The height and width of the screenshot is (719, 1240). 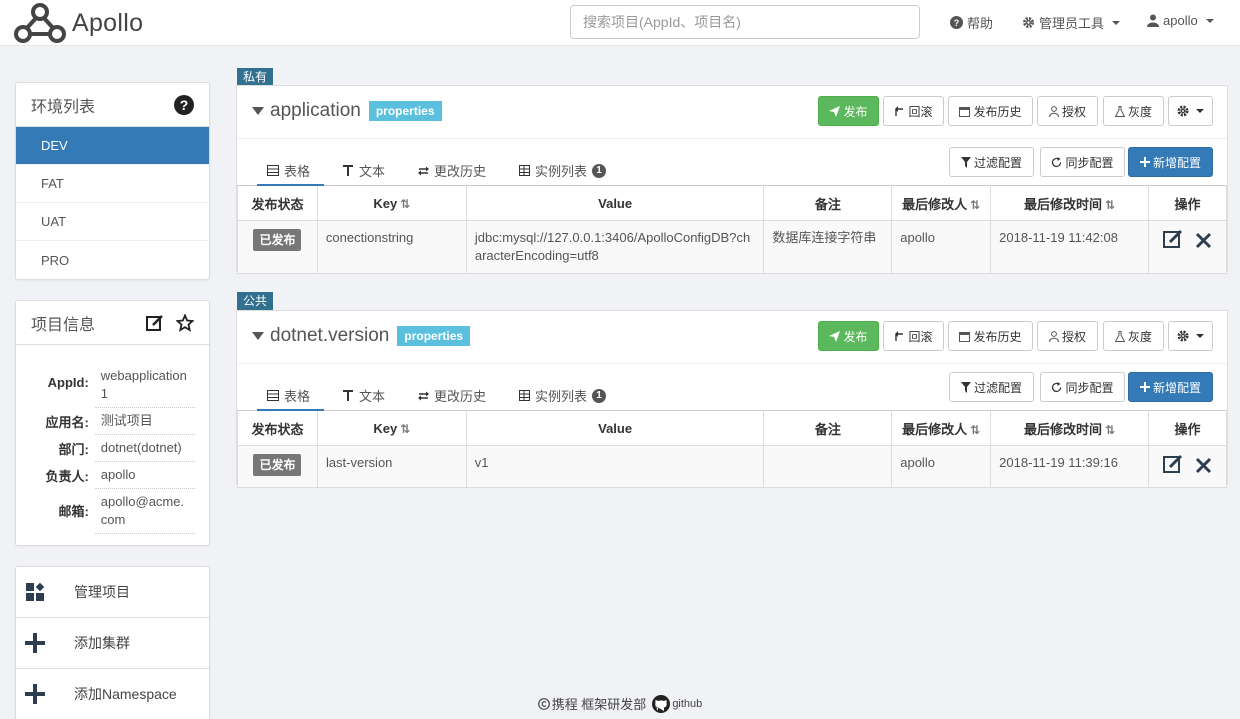 I want to click on user-dropdown: apollo, so click(x=1180, y=20).